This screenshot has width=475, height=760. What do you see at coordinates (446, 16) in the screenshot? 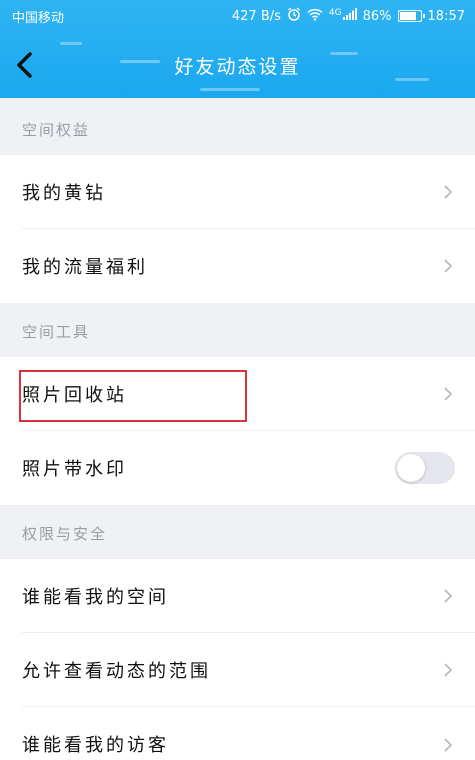
I see `clock: 18:57` at bounding box center [446, 16].